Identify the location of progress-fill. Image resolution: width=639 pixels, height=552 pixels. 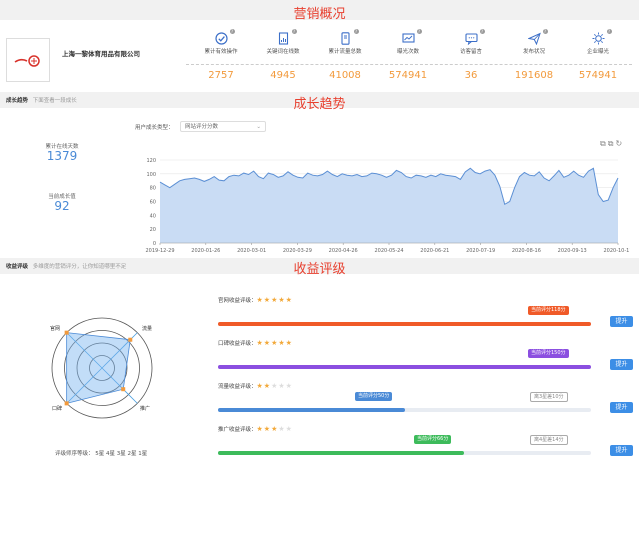
(311, 410).